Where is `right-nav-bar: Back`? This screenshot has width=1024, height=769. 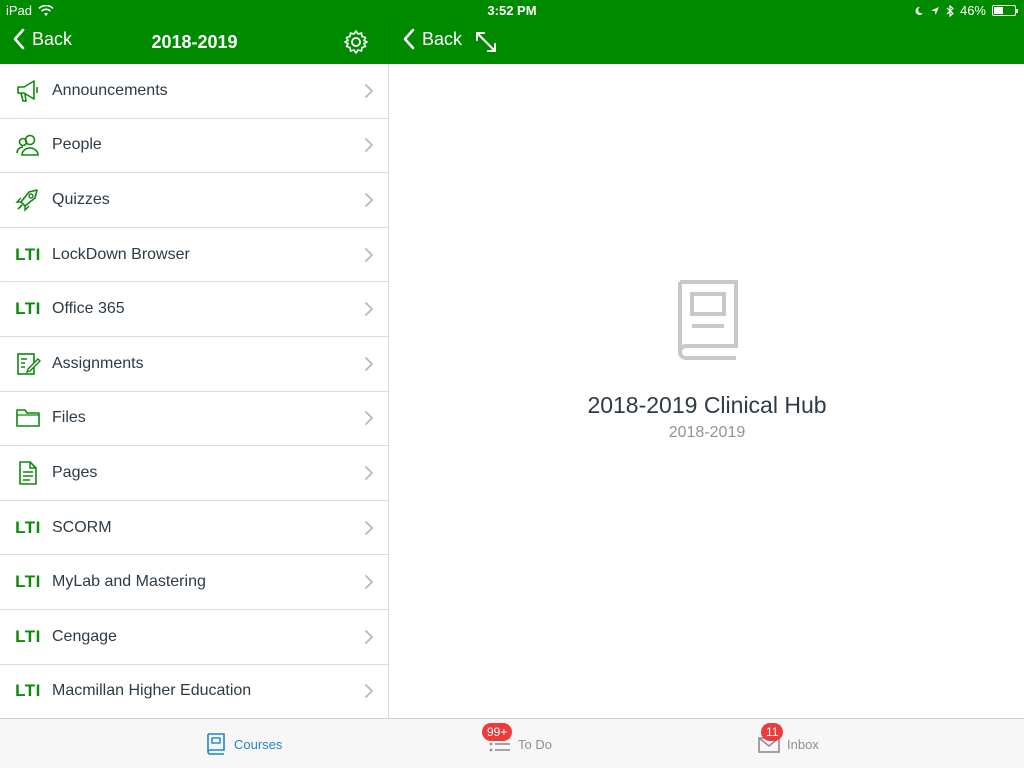 right-nav-bar: Back is located at coordinates (707, 42).